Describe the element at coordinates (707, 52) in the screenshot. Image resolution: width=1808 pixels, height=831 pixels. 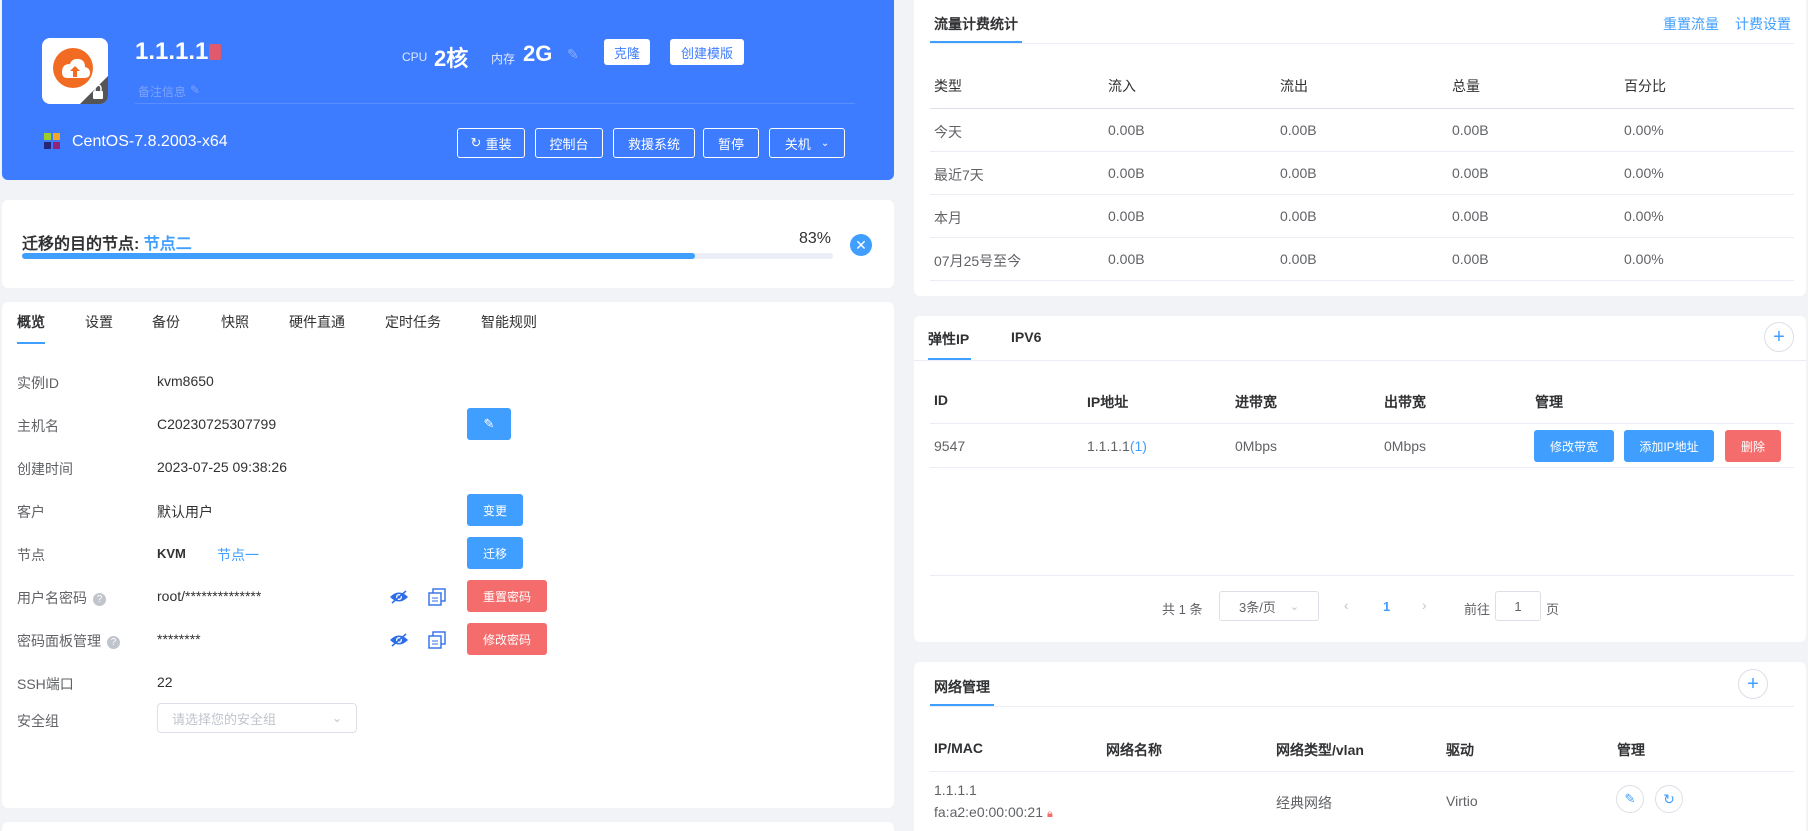
I see `create-template-button: 创建模版` at that location.